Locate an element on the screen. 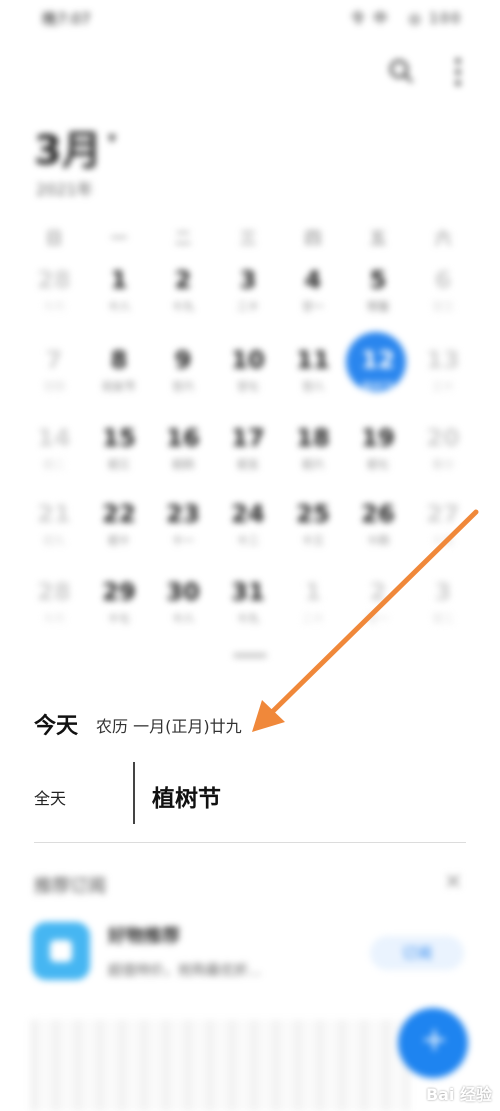  calendar-day: 31 十九 is located at coordinates (248, 610).